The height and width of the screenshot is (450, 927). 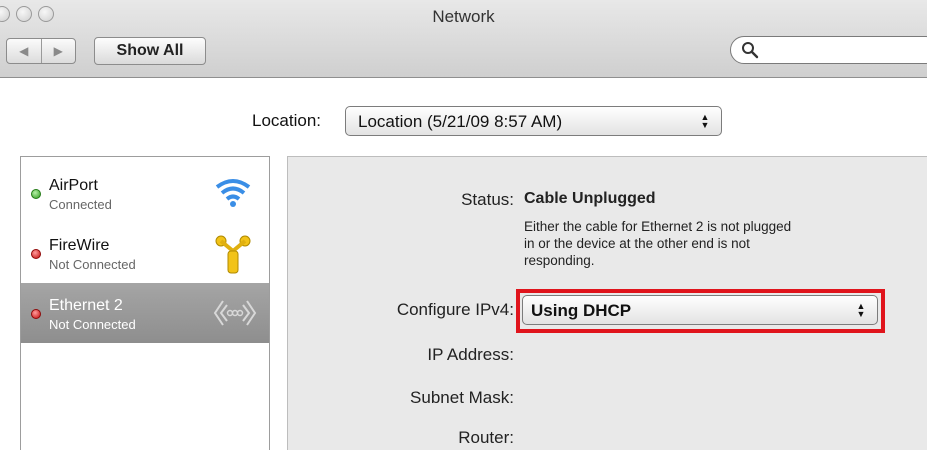 I want to click on configure-ipv4-value: Using DHCP, so click(x=581, y=310).